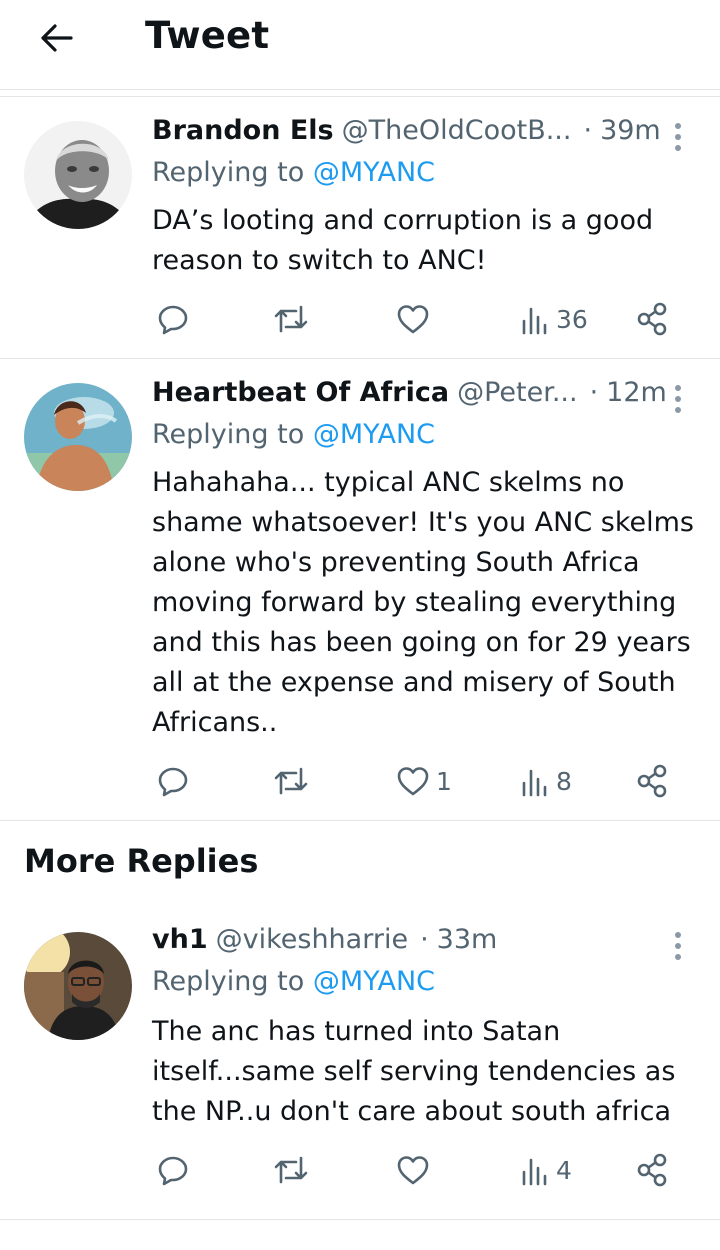 Image resolution: width=720 pixels, height=1250 pixels. What do you see at coordinates (564, 781) in the screenshot?
I see `views-count: 8` at bounding box center [564, 781].